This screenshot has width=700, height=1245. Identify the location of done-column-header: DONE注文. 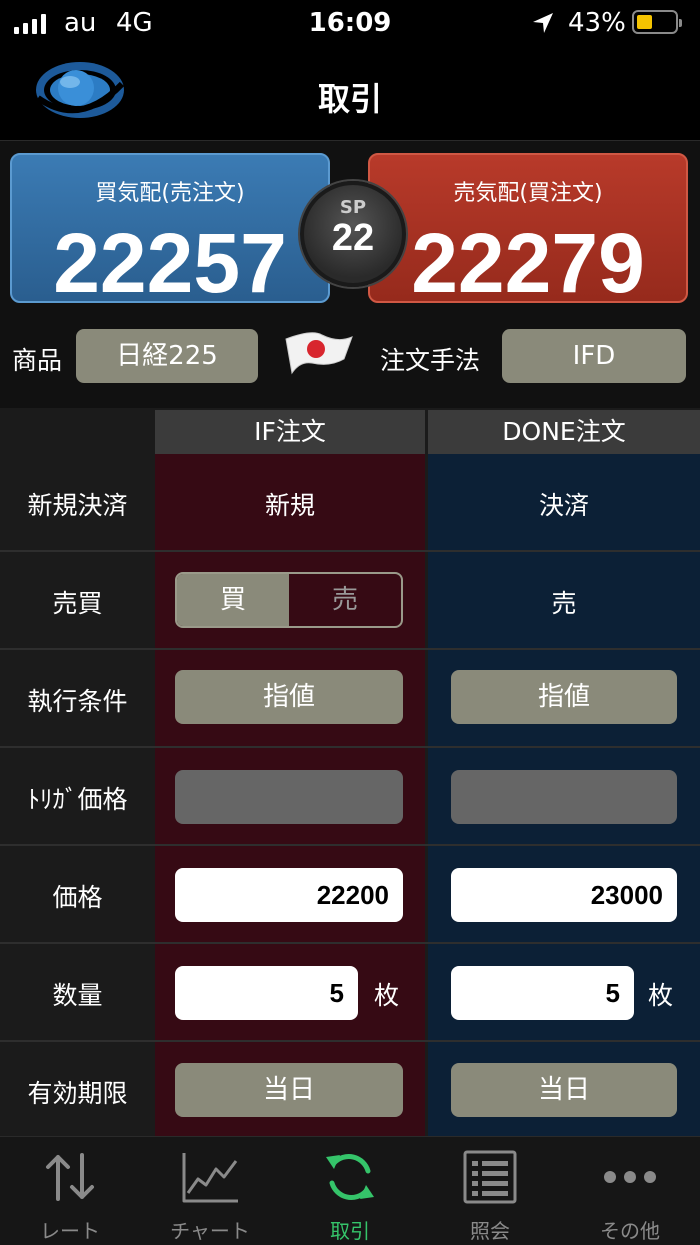
(564, 432).